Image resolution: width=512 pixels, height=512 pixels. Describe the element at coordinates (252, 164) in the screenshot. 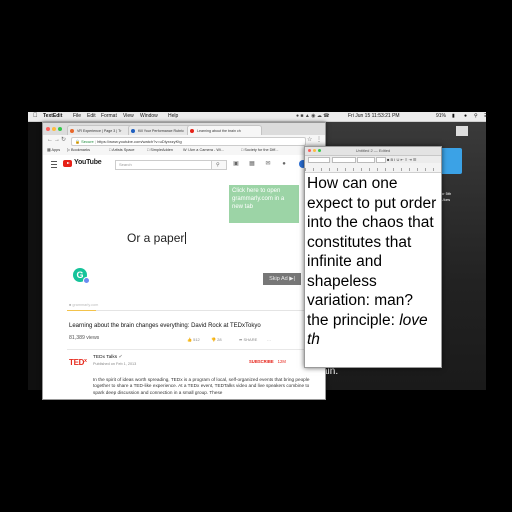

I see `apps-grid-icon: ▦` at that location.